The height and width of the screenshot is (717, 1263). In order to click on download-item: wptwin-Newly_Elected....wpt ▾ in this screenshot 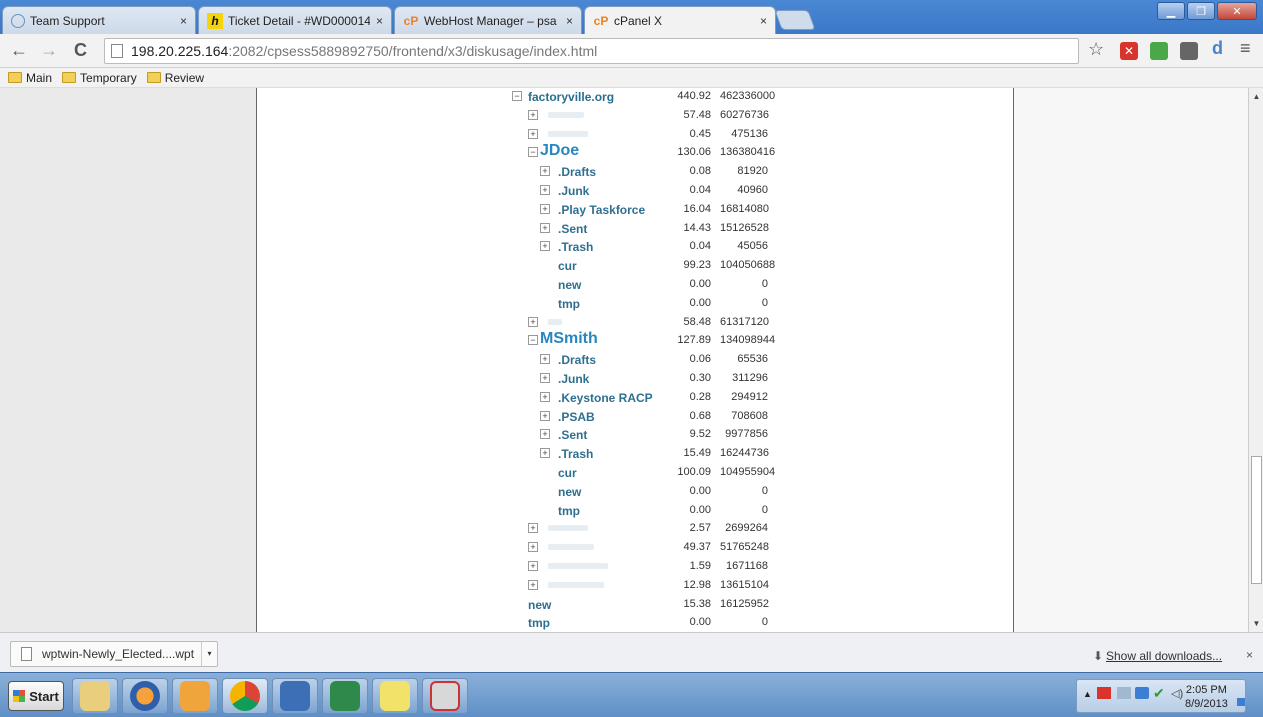, I will do `click(114, 654)`.